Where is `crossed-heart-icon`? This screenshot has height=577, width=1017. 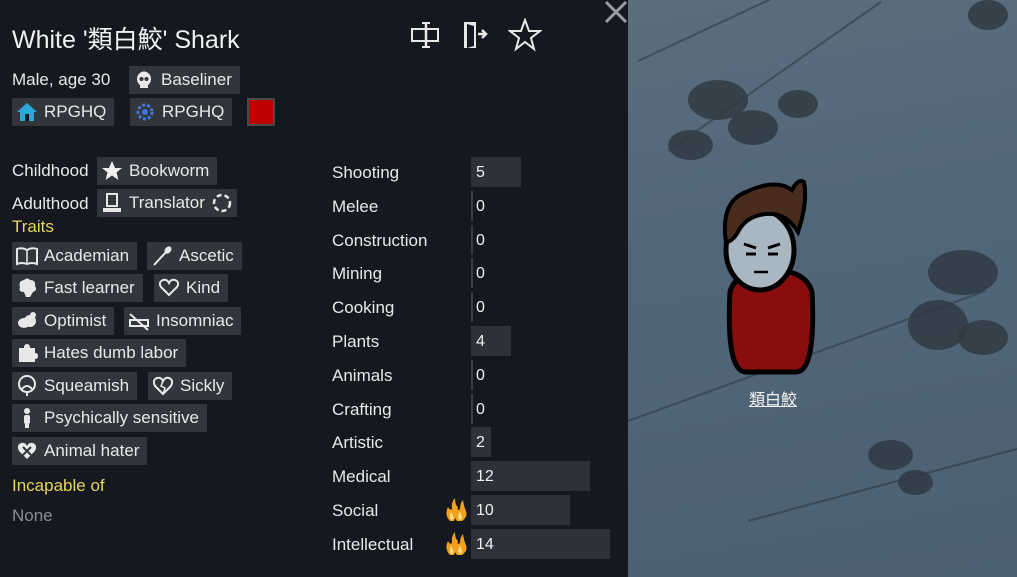 crossed-heart-icon is located at coordinates (27, 451).